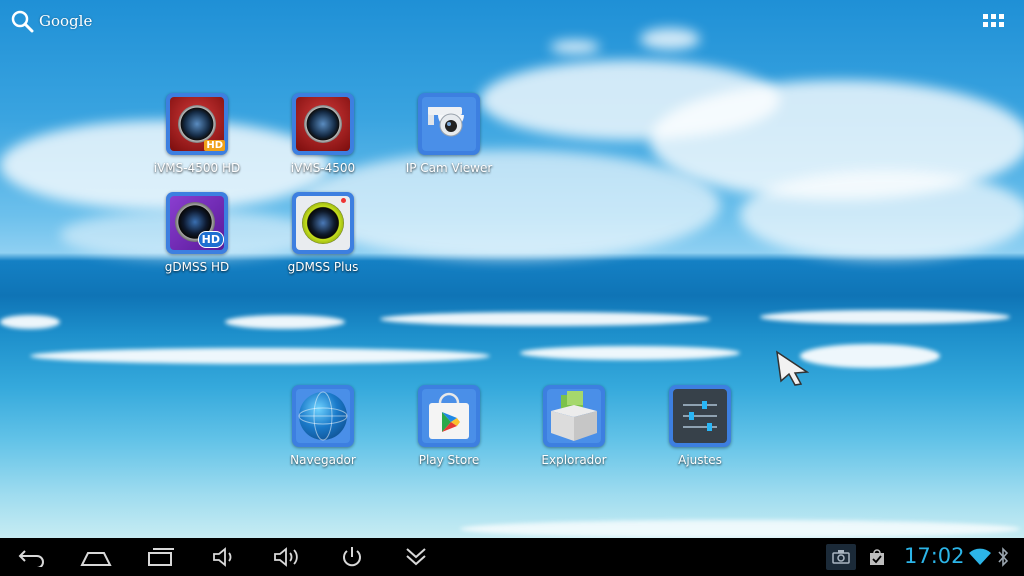  Describe the element at coordinates (323, 267) in the screenshot. I see `app-label: gDMSS Plus` at that location.